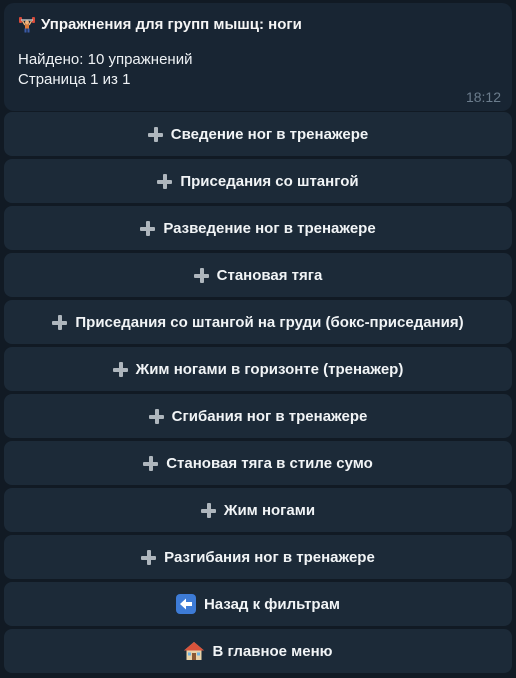 The width and height of the screenshot is (516, 678). I want to click on exercise-button: Жим ногами, so click(258, 510).